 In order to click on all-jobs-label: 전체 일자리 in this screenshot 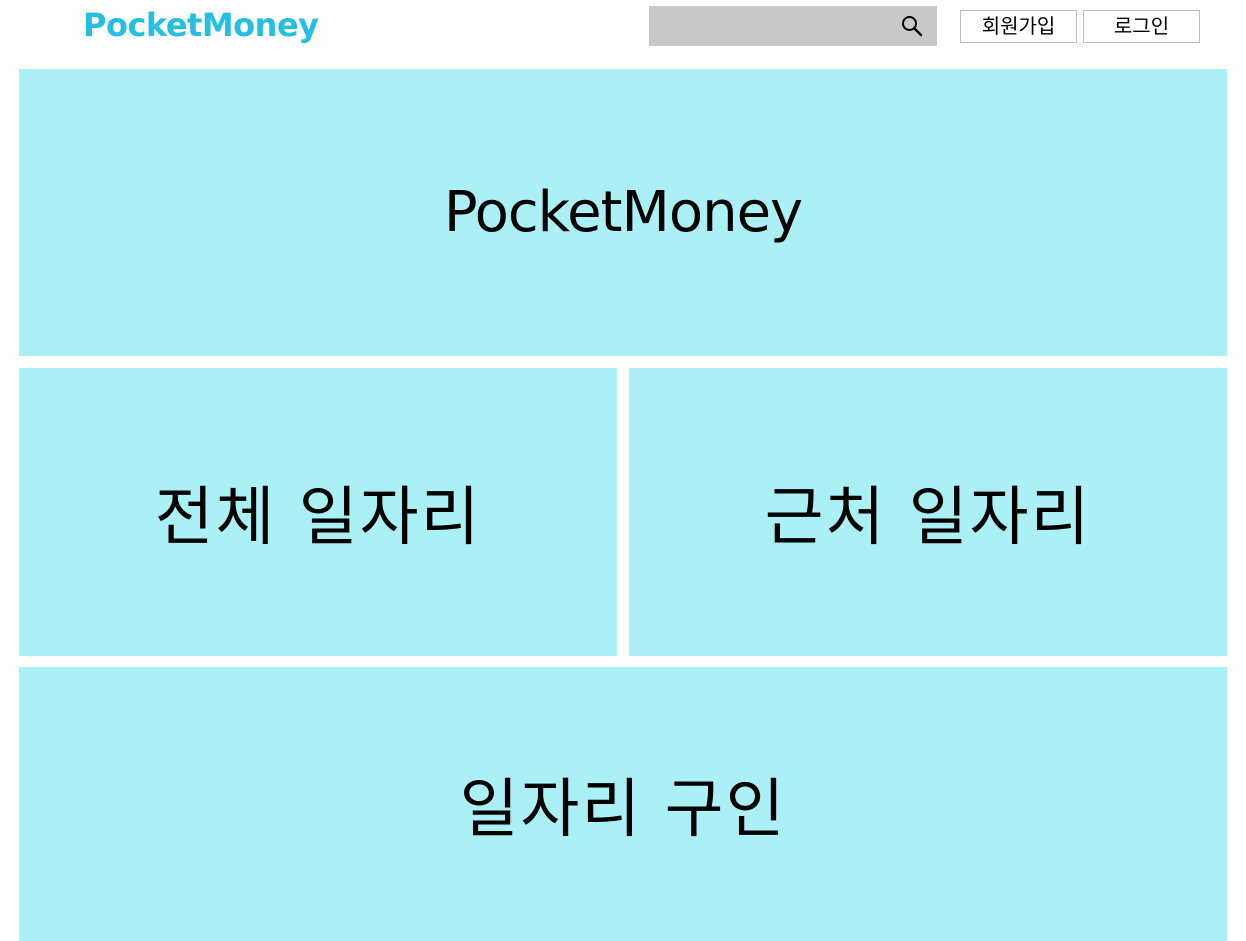, I will do `click(318, 518)`.